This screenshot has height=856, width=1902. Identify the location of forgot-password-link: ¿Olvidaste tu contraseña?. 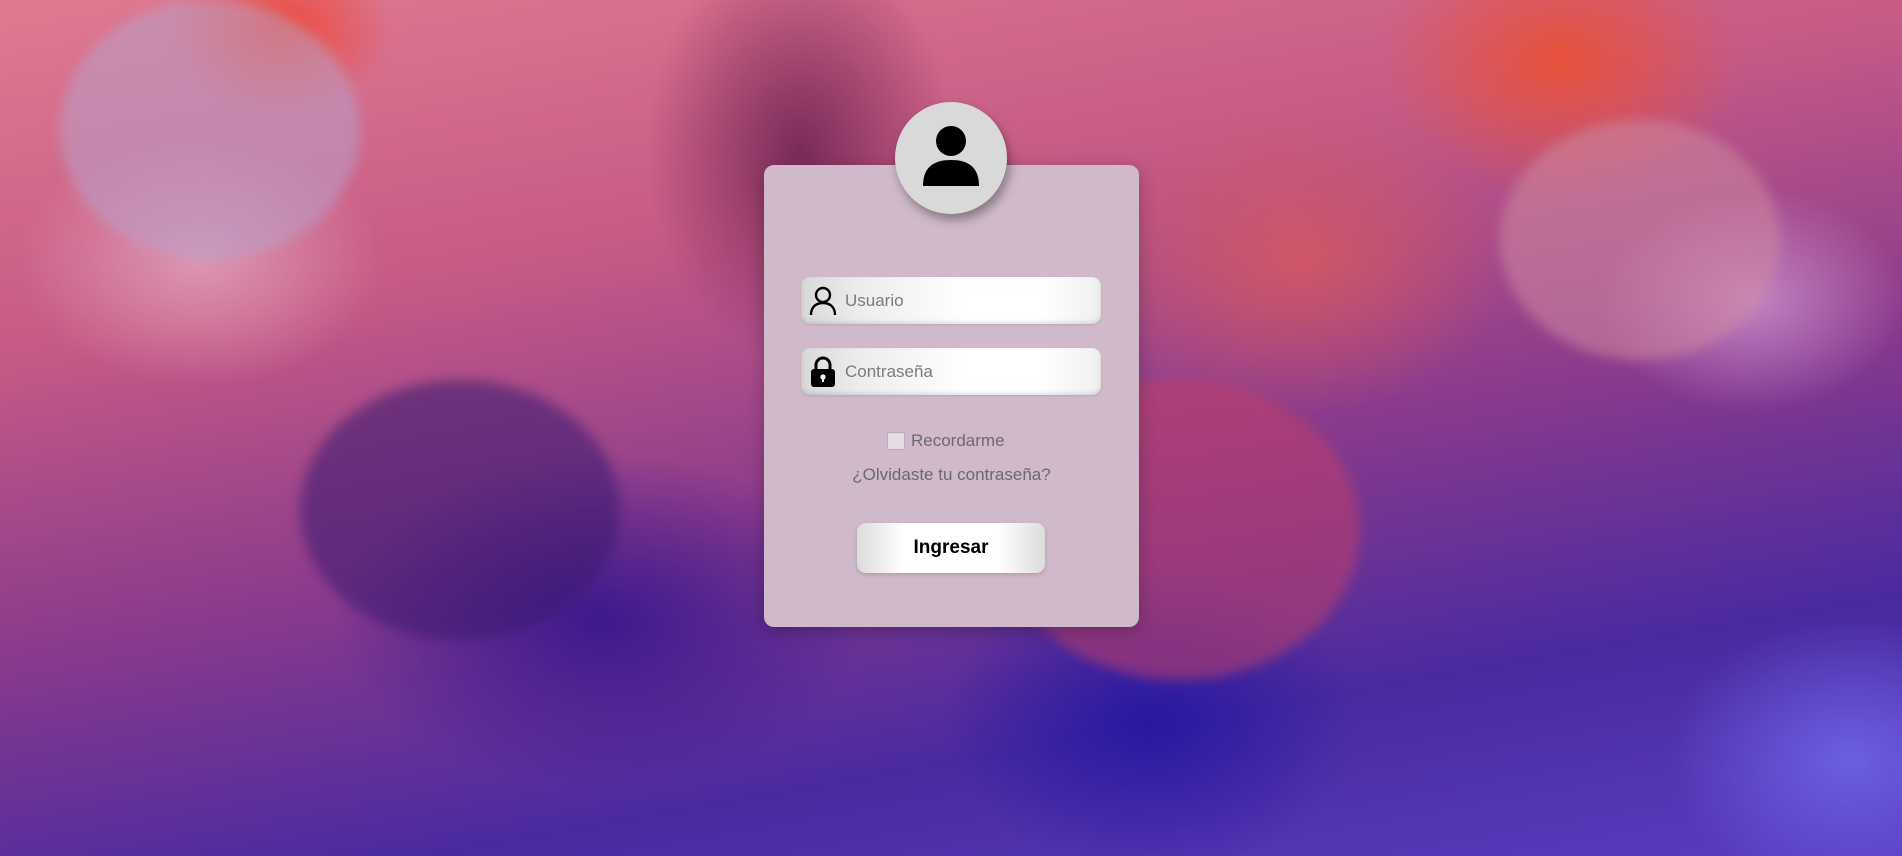
(951, 475).